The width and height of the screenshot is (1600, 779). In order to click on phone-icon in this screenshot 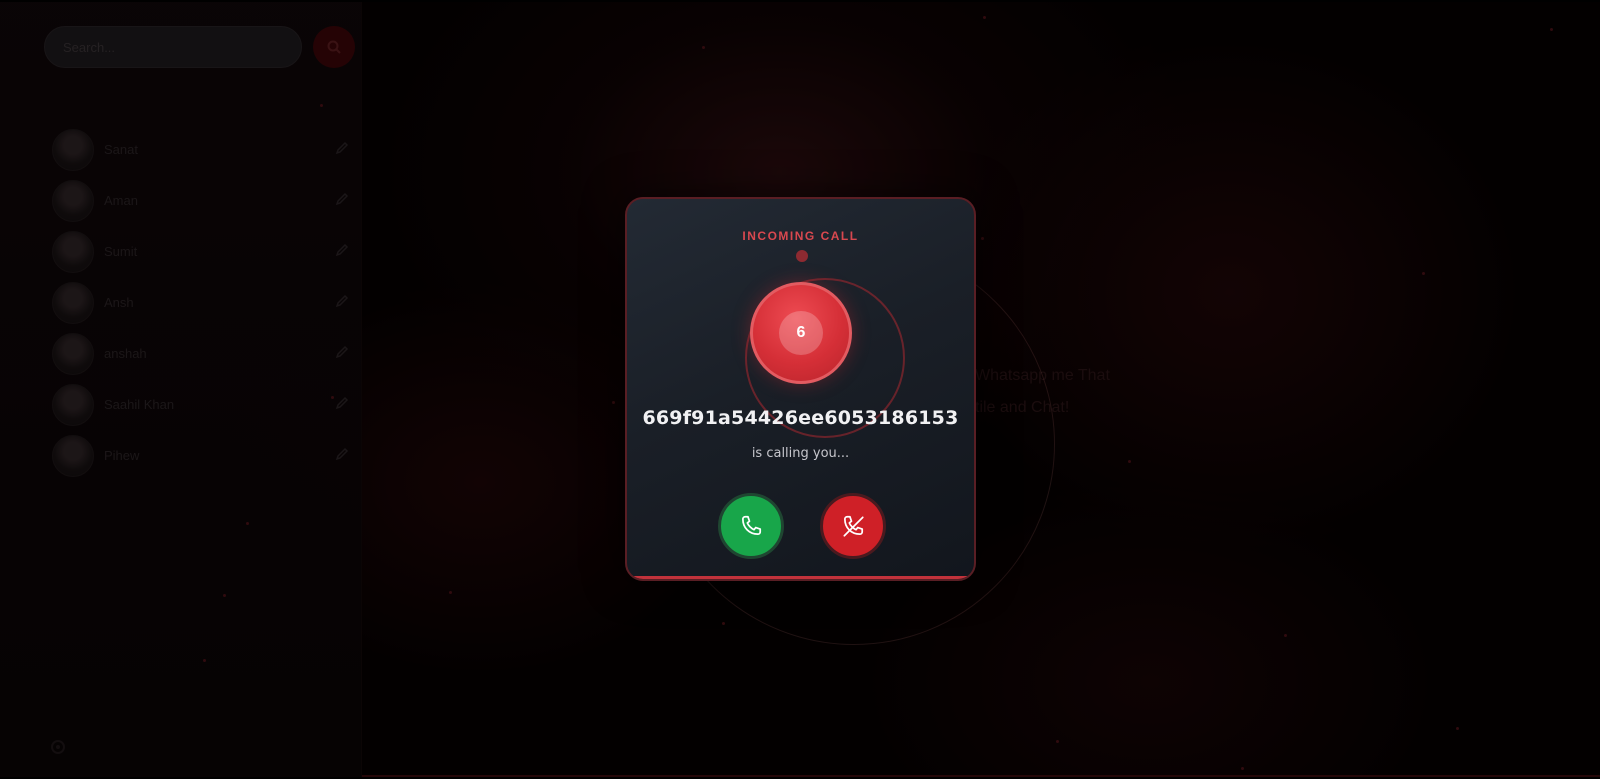, I will do `click(752, 525)`.